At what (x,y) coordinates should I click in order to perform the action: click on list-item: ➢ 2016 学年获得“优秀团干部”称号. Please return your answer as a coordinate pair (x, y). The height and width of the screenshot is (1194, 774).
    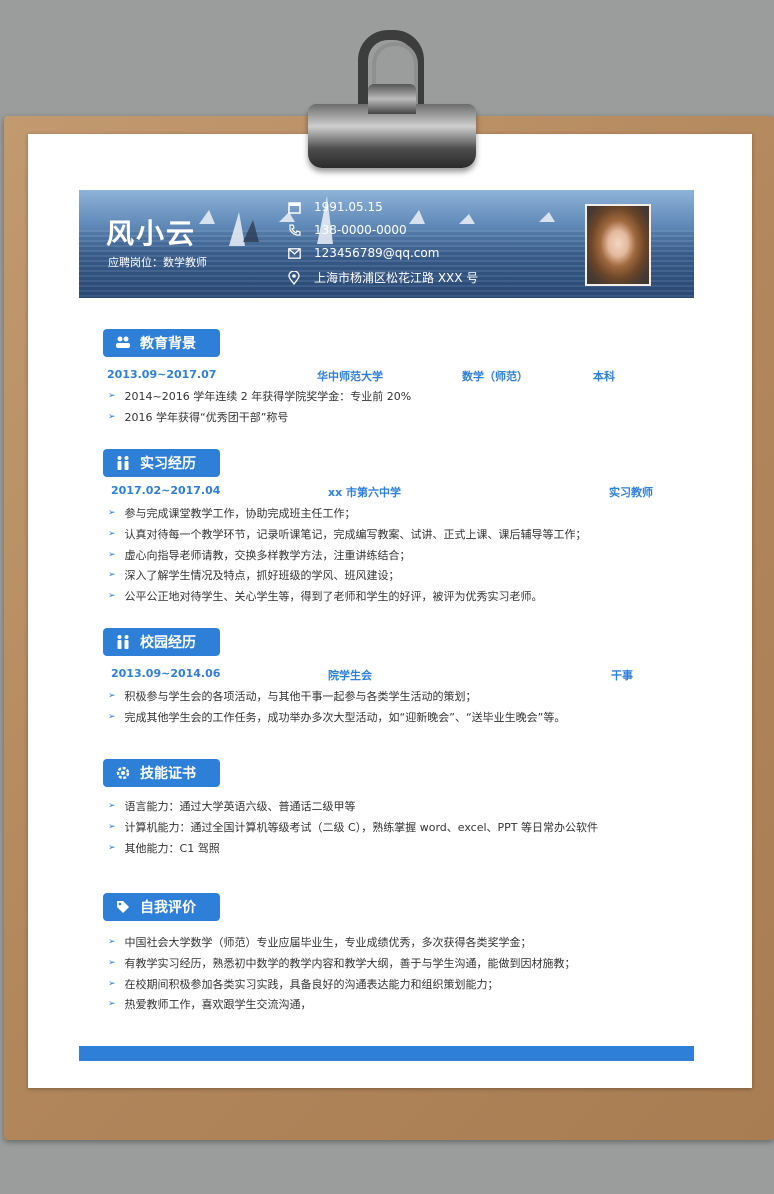
    Looking at the image, I should click on (198, 417).